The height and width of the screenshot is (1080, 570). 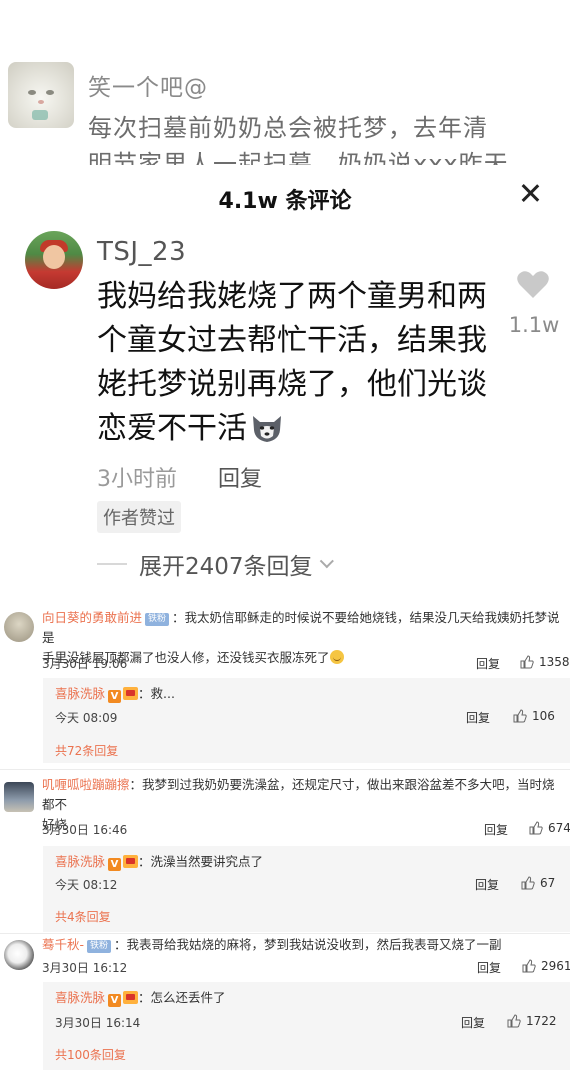 I want to click on expand-replies-label: 展开2407条回复, so click(x=226, y=567).